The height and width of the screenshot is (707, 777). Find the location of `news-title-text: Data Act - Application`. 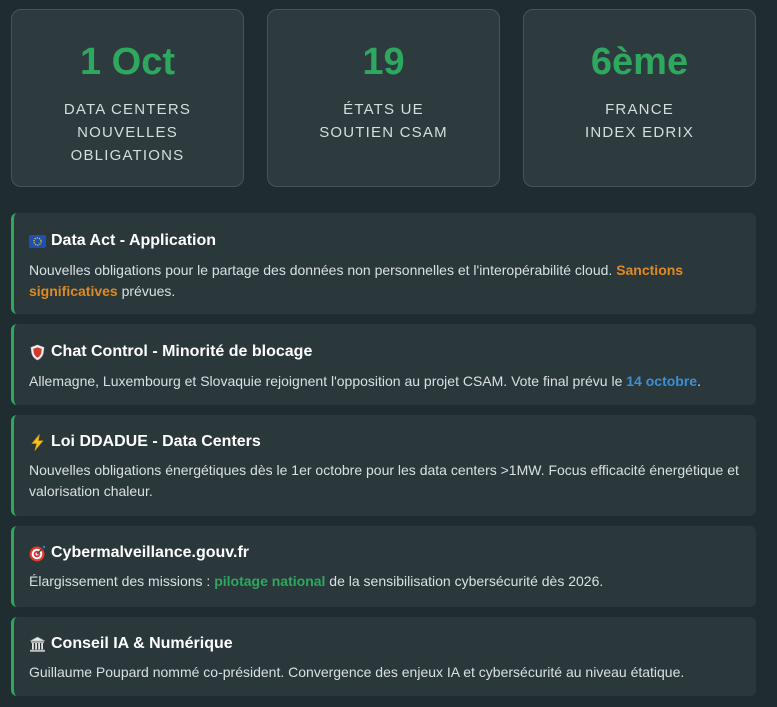

news-title-text: Data Act - Application is located at coordinates (134, 240).